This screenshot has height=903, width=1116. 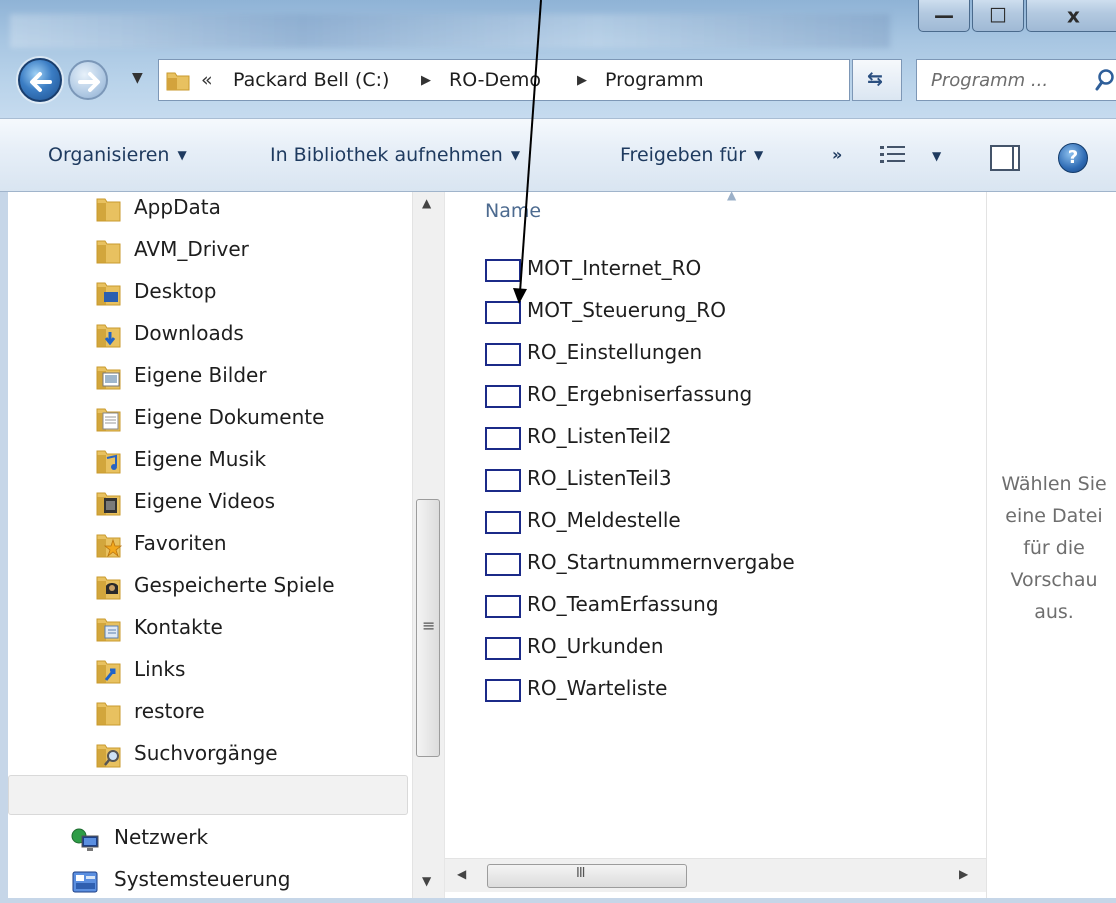 I want to click on refresh-button: ⇆, so click(x=877, y=80).